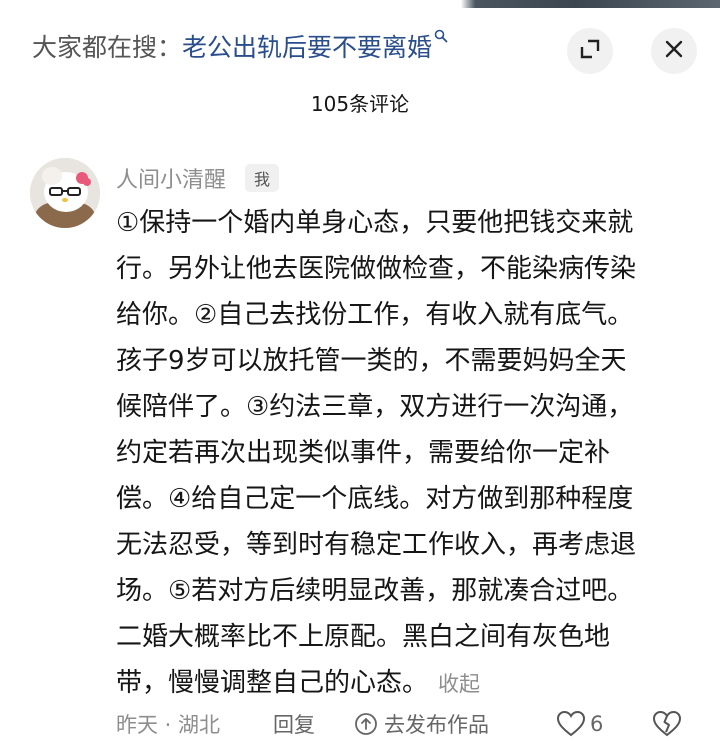 This screenshot has width=720, height=746. I want to click on close-button, so click(674, 51).